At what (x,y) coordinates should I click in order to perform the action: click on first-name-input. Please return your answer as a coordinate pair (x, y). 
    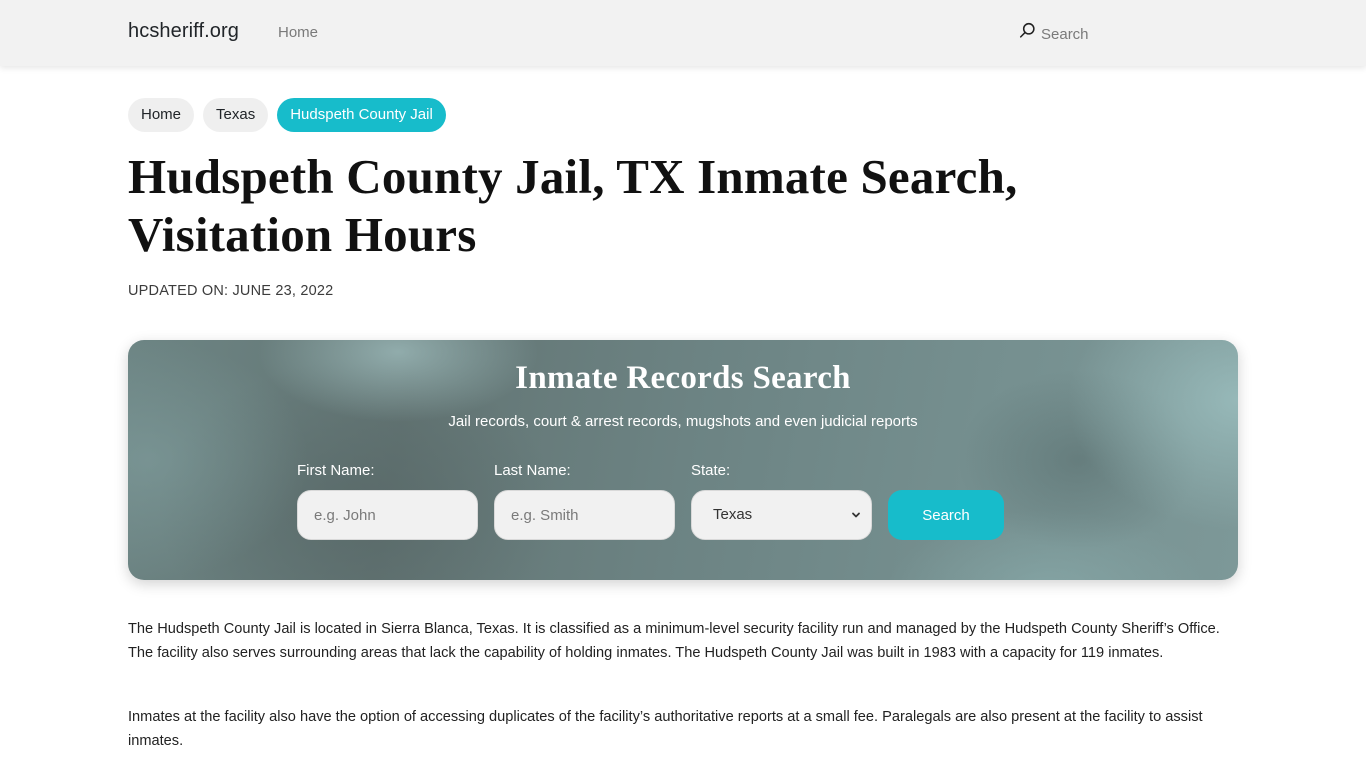
    Looking at the image, I should click on (387, 515).